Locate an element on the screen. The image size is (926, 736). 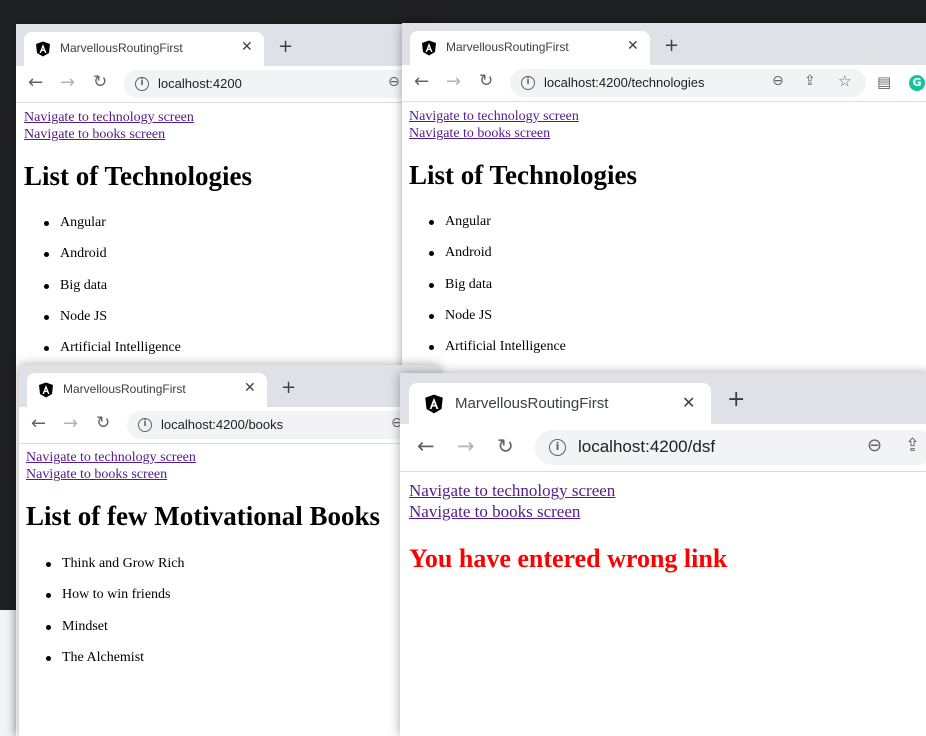
address-bar: i localhost:4200/technologies ⊖ ⇪ ☆ is located at coordinates (688, 83).